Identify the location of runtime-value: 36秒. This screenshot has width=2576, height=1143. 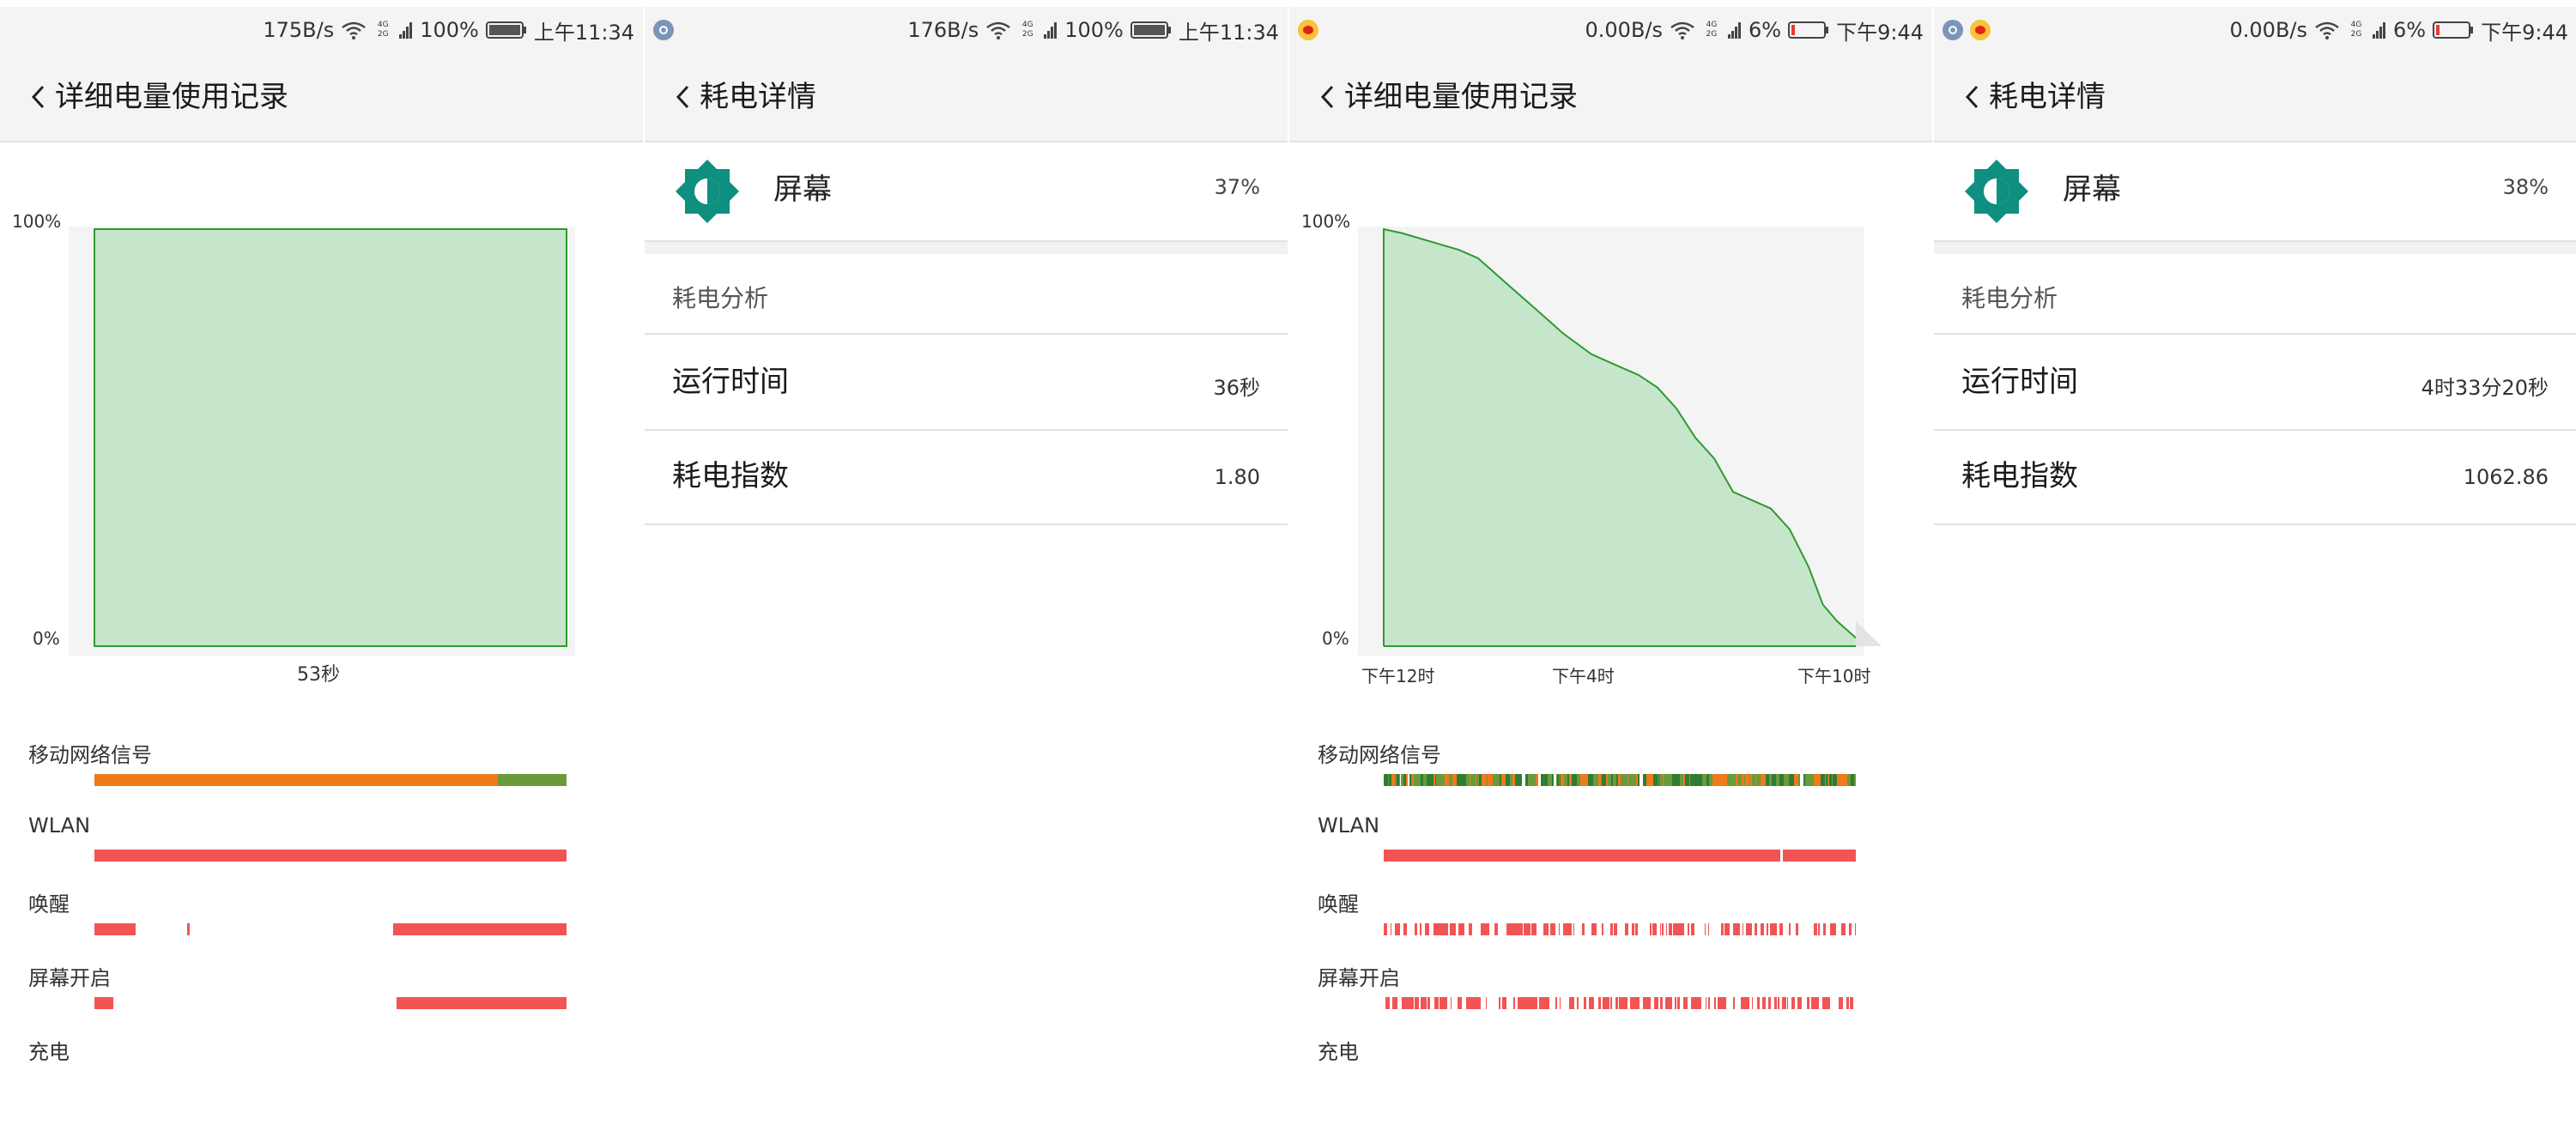
(1236, 388).